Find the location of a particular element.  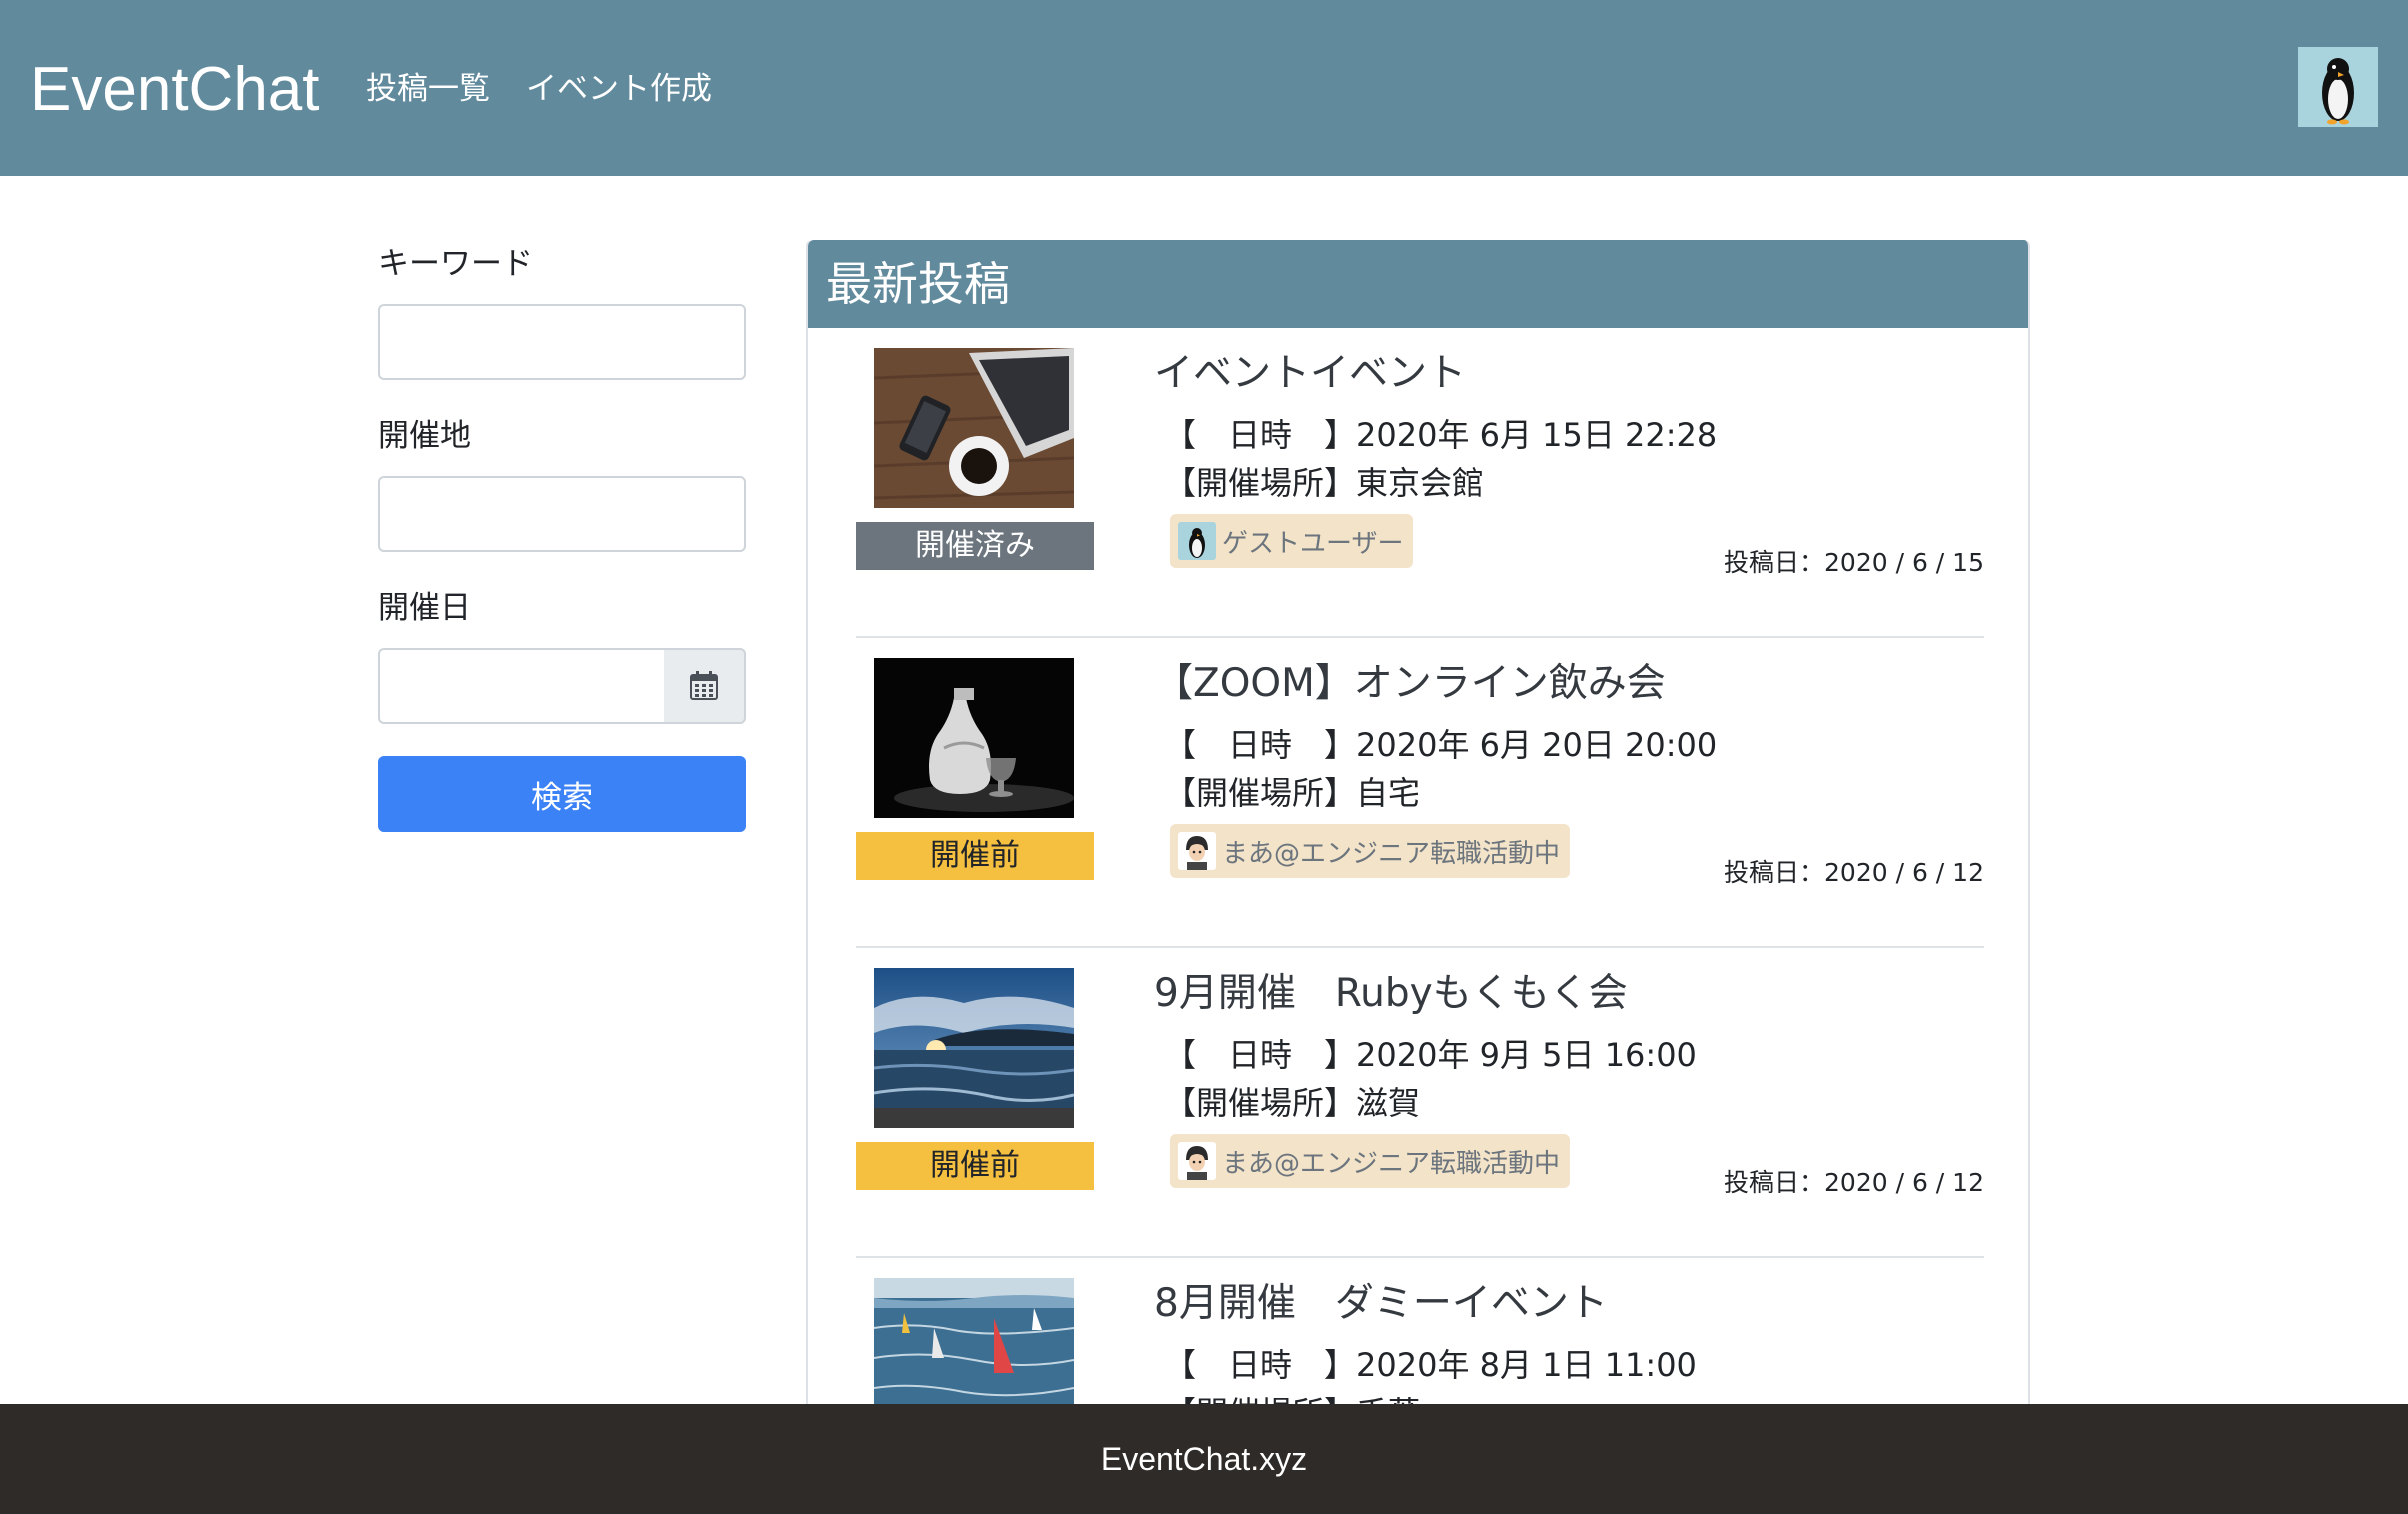

post-place-row: 【開催場所】東京会館 is located at coordinates (1324, 483).